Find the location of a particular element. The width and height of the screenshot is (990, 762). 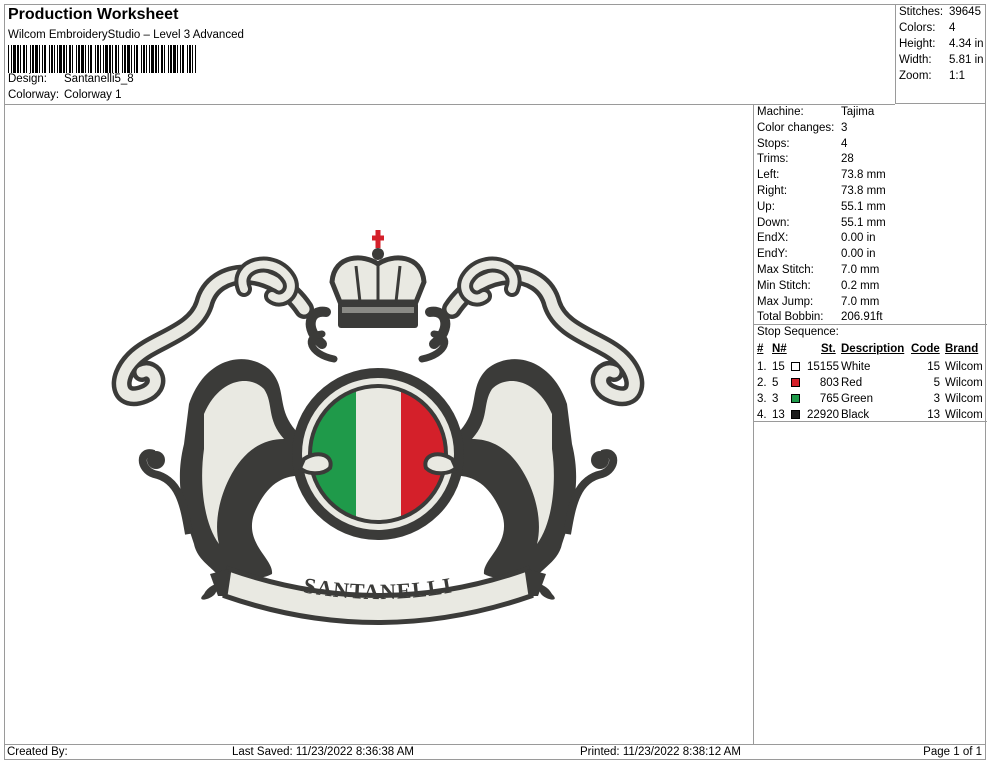

machine-info-row: Trims: 28 is located at coordinates (871, 159).